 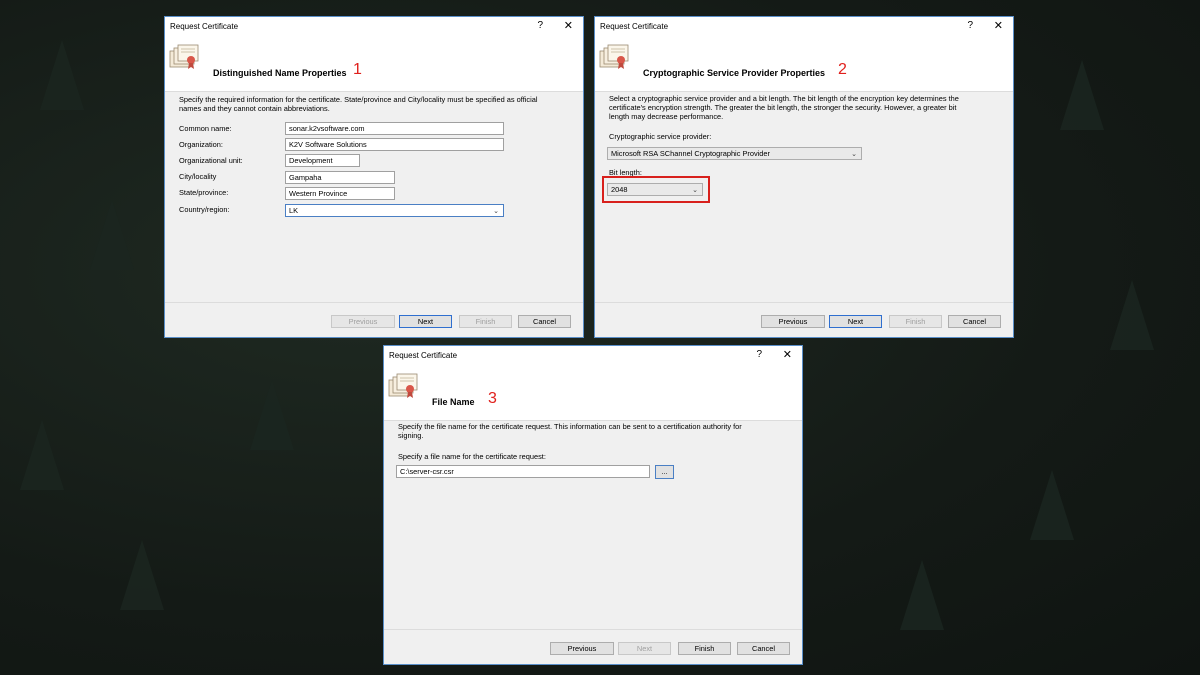 What do you see at coordinates (340, 193) in the screenshot?
I see `state-input: Western Province` at bounding box center [340, 193].